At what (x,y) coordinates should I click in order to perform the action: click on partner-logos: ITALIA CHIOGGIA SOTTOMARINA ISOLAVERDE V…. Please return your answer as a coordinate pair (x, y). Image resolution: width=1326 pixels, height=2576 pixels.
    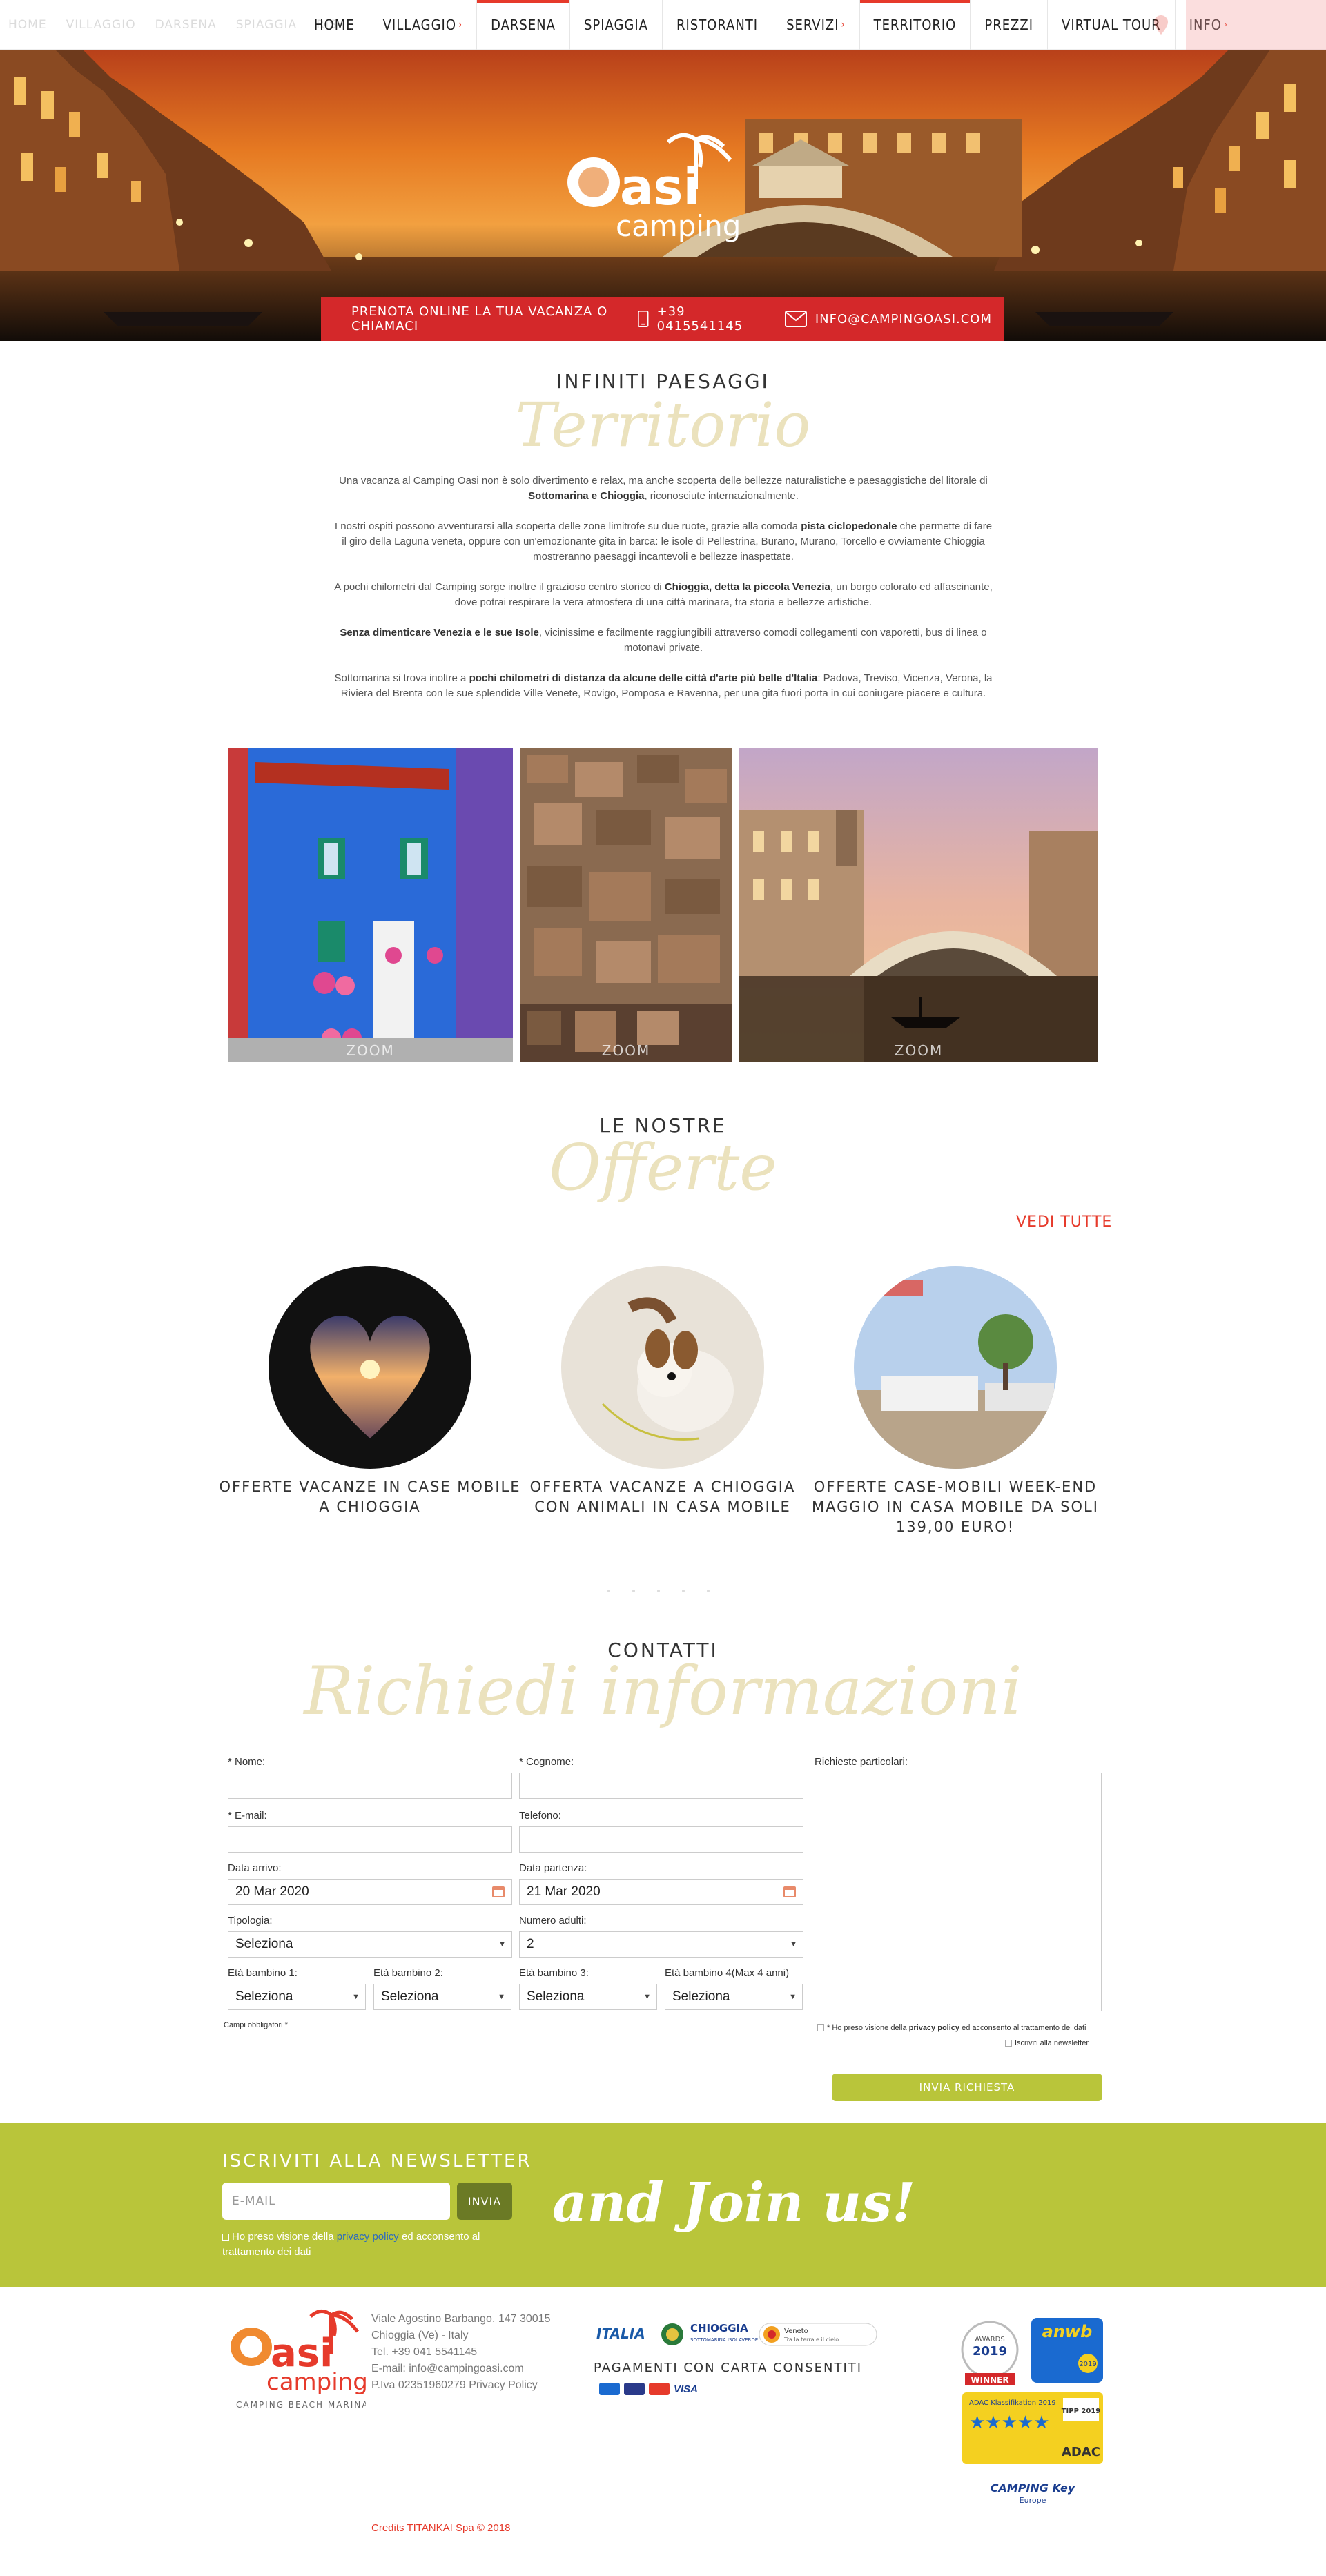
    Looking at the image, I should click on (736, 2334).